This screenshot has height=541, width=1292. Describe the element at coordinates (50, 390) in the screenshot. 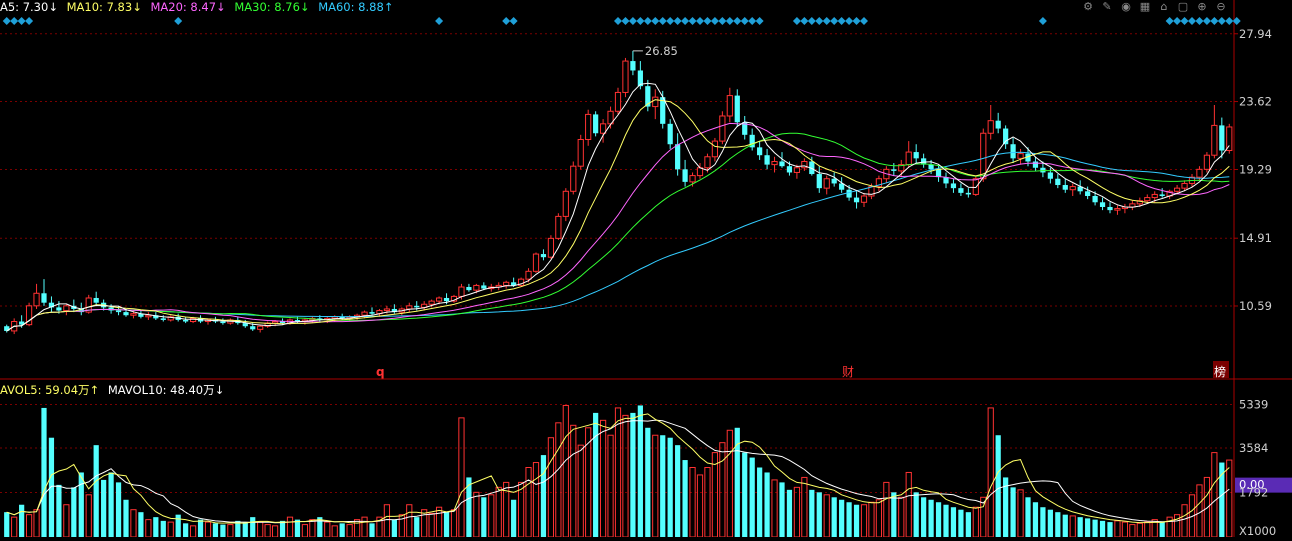

I see `avol5-legend: AVOL5: 59.04万↑` at that location.